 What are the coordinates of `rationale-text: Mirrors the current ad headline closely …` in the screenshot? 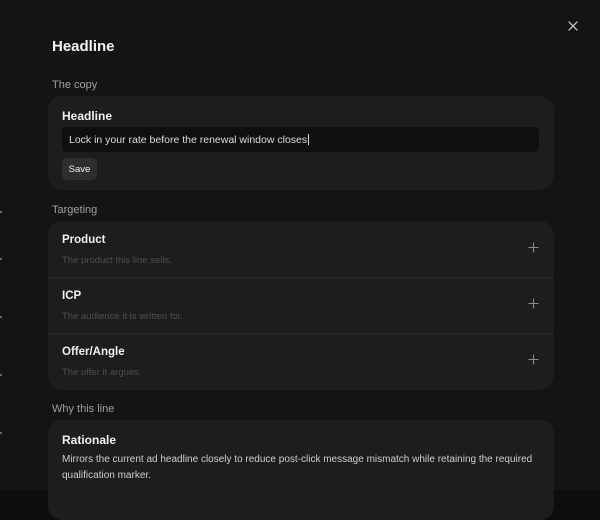 It's located at (297, 467).